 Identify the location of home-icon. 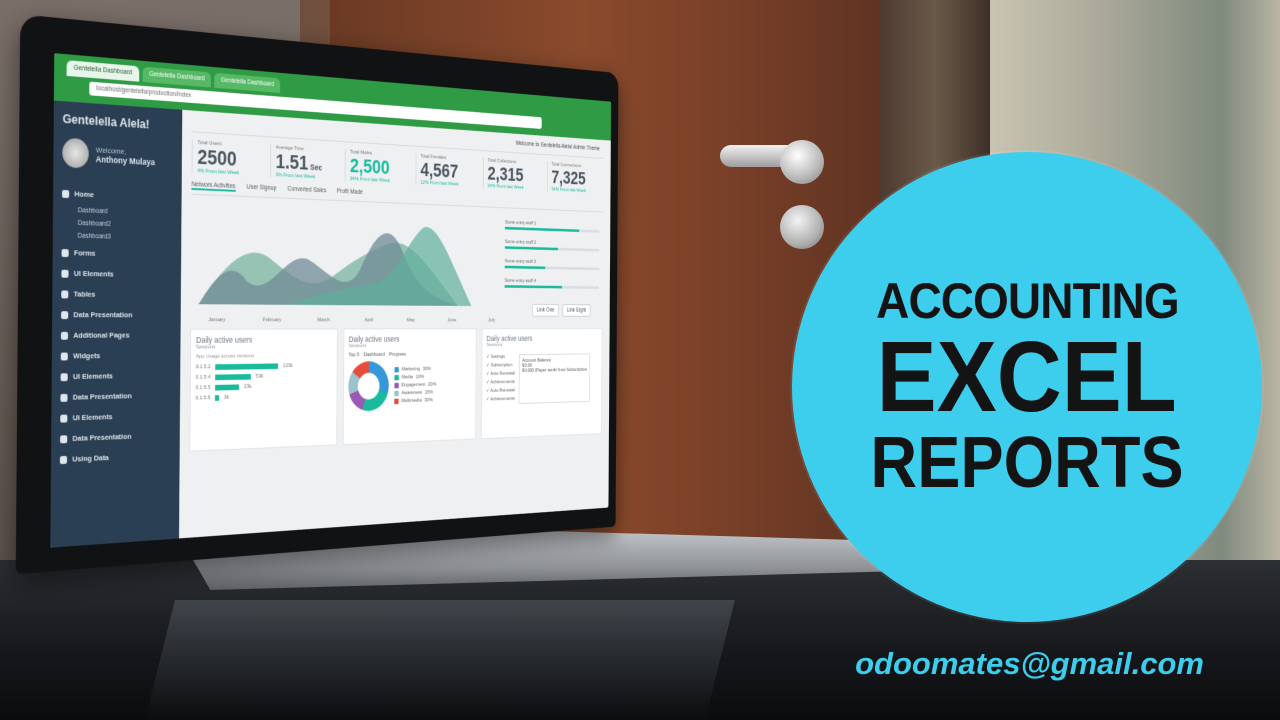
(66, 193).